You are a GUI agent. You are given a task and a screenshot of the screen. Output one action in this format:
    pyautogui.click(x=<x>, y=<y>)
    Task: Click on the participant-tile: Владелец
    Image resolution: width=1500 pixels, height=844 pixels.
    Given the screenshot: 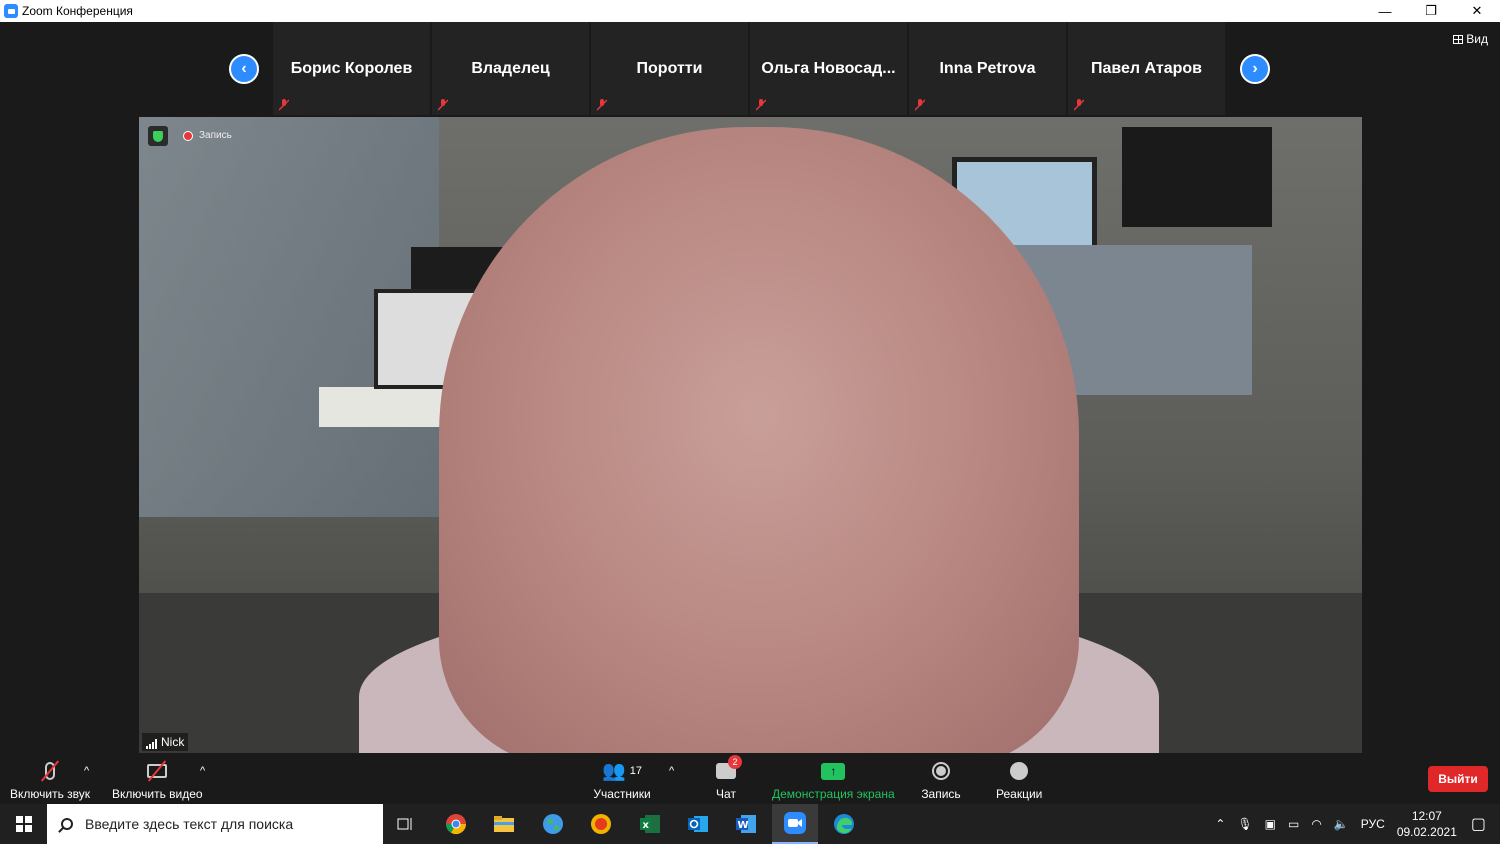 What is the action you would take?
    pyautogui.click(x=510, y=68)
    